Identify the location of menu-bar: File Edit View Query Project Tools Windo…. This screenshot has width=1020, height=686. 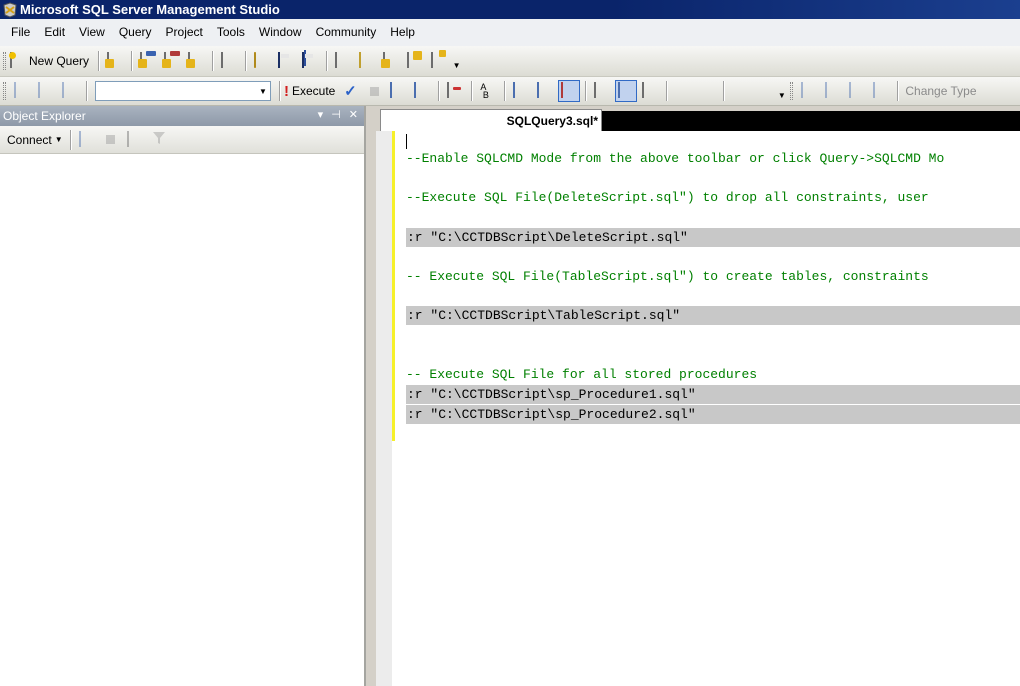
(510, 32).